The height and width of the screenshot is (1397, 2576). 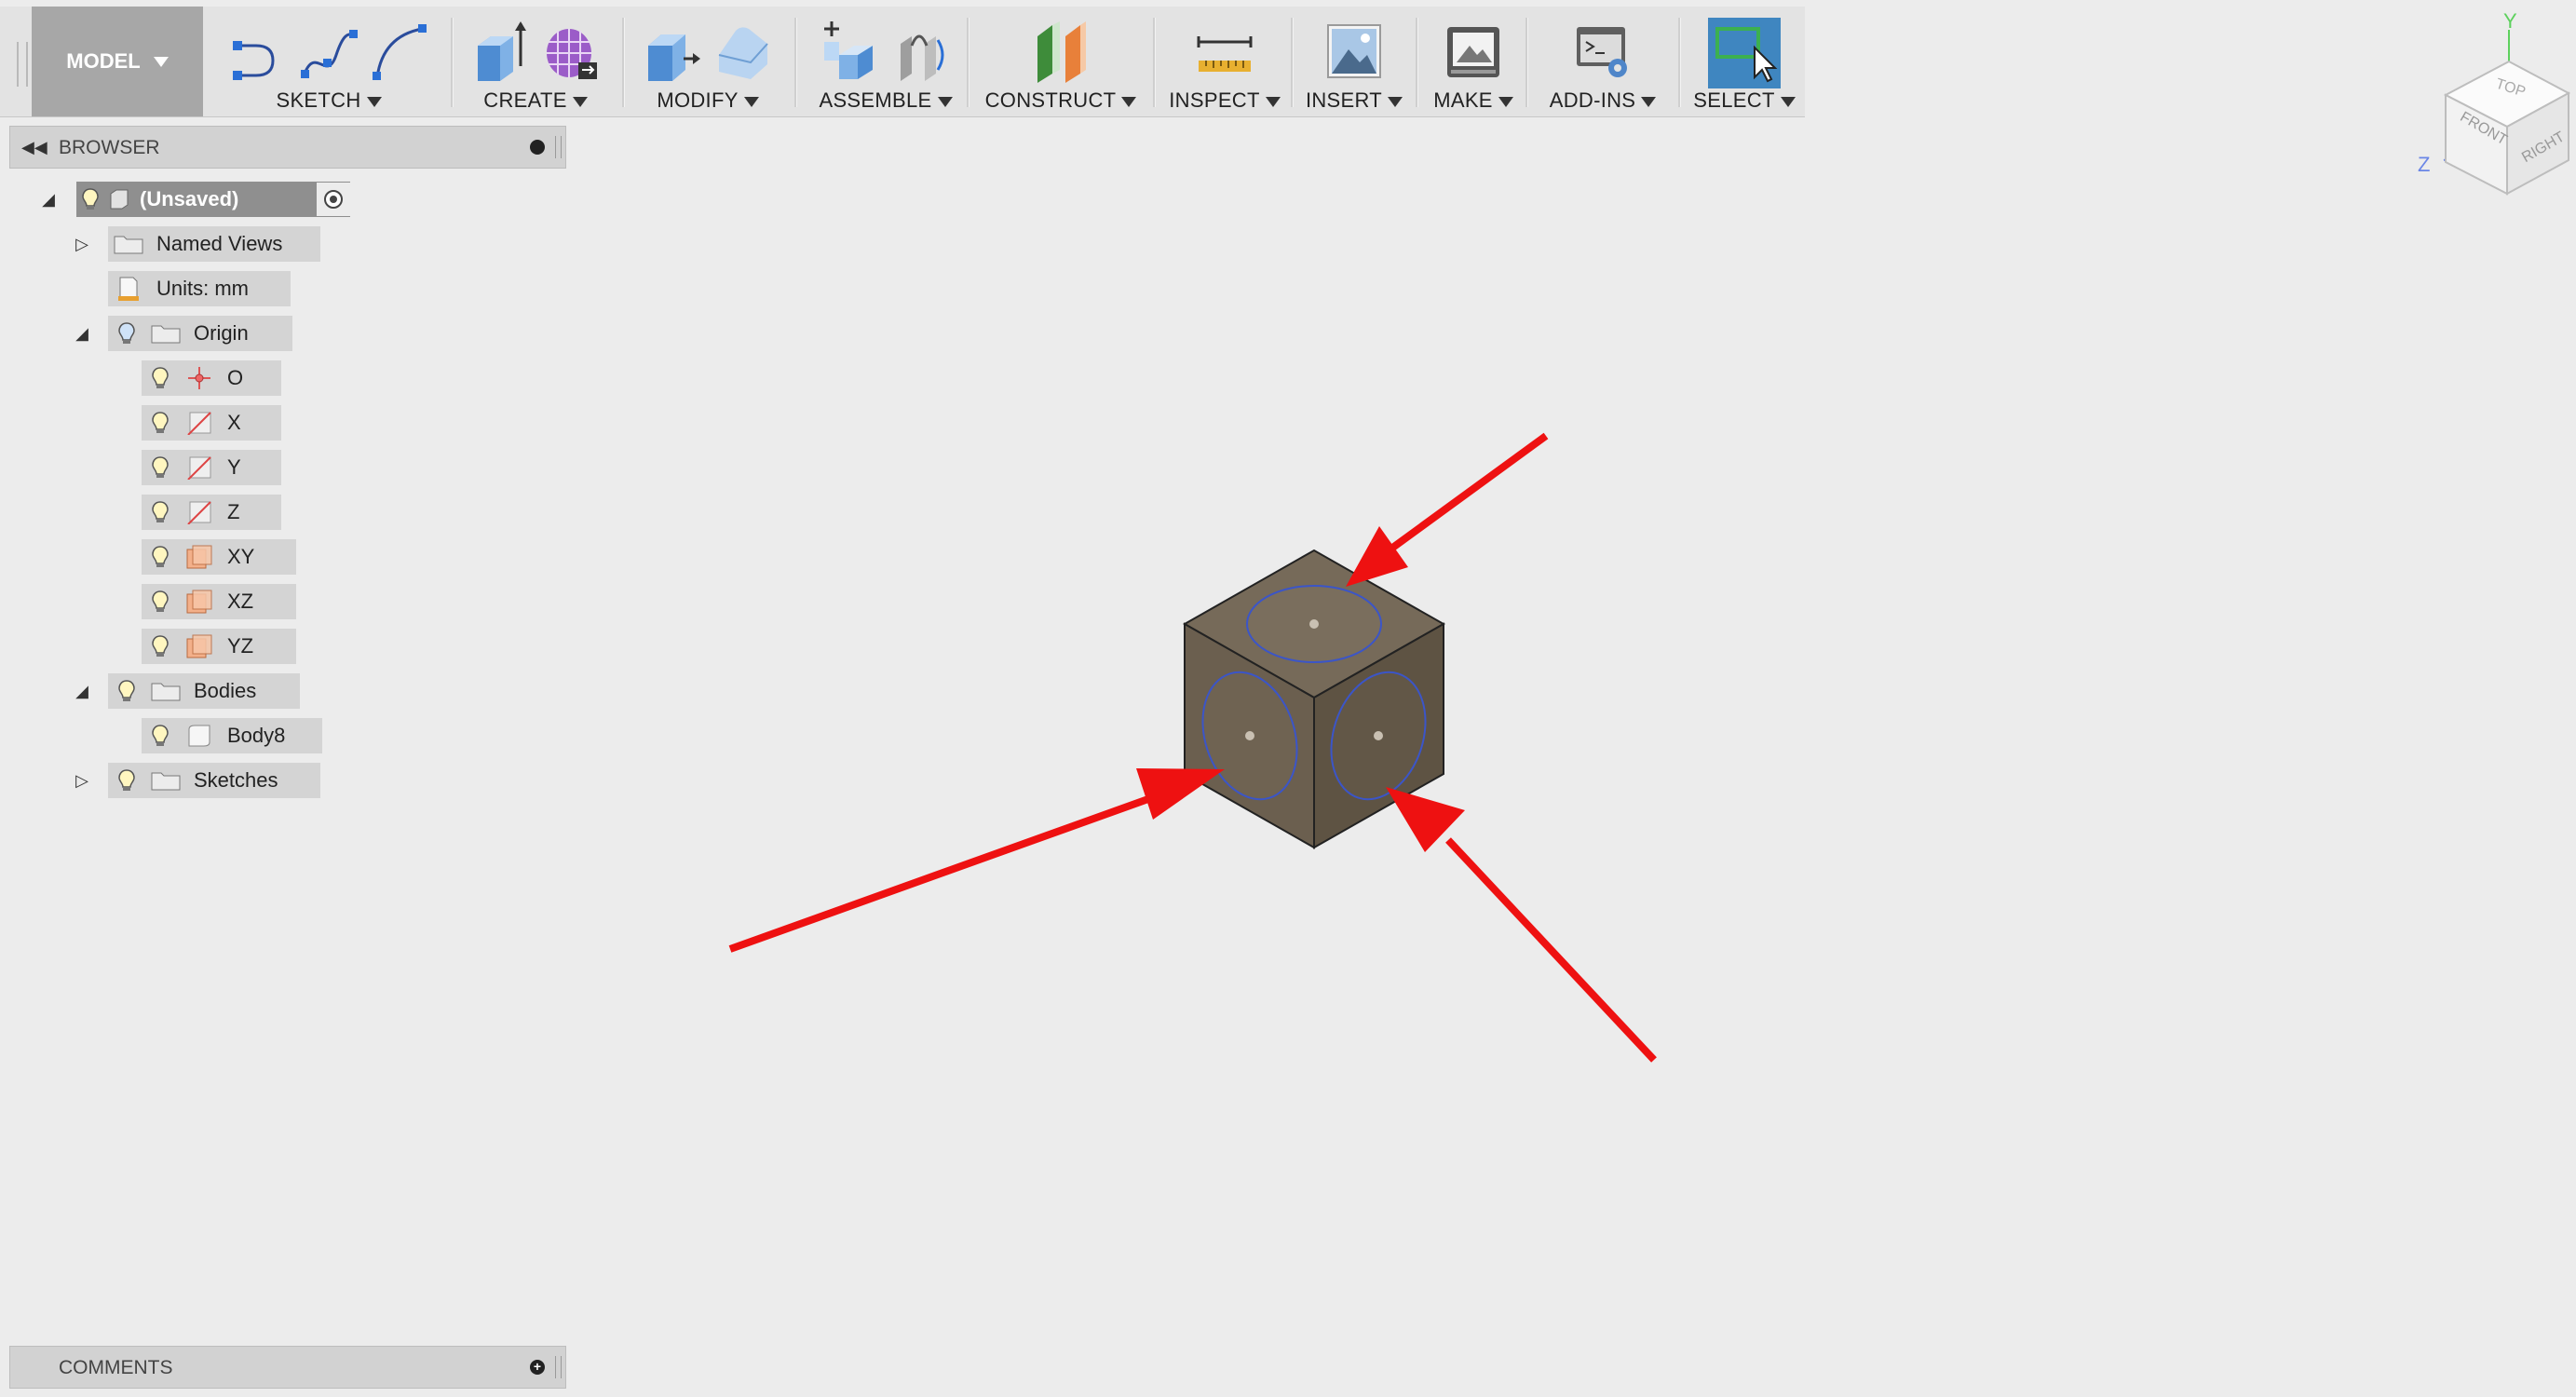 What do you see at coordinates (2494, 103) in the screenshot?
I see `view-cube: Y Z TOP FRONT RIGHT` at bounding box center [2494, 103].